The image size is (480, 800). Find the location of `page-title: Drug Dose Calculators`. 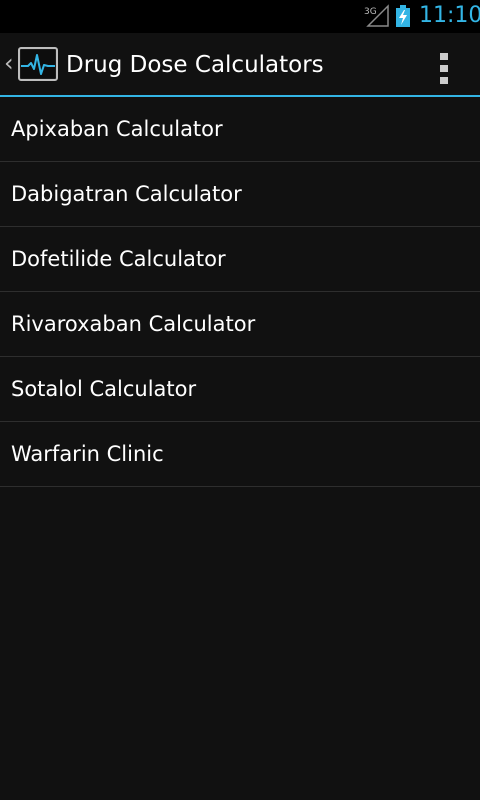

page-title: Drug Dose Calculators is located at coordinates (195, 65).